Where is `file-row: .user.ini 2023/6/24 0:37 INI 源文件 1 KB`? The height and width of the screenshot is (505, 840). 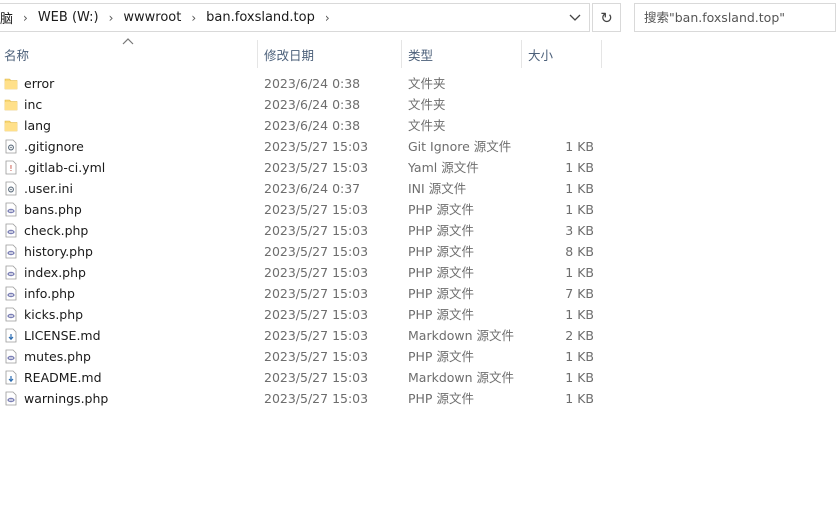
file-row: .user.ini 2023/6/24 0:37 INI 源文件 1 KB is located at coordinates (300, 188).